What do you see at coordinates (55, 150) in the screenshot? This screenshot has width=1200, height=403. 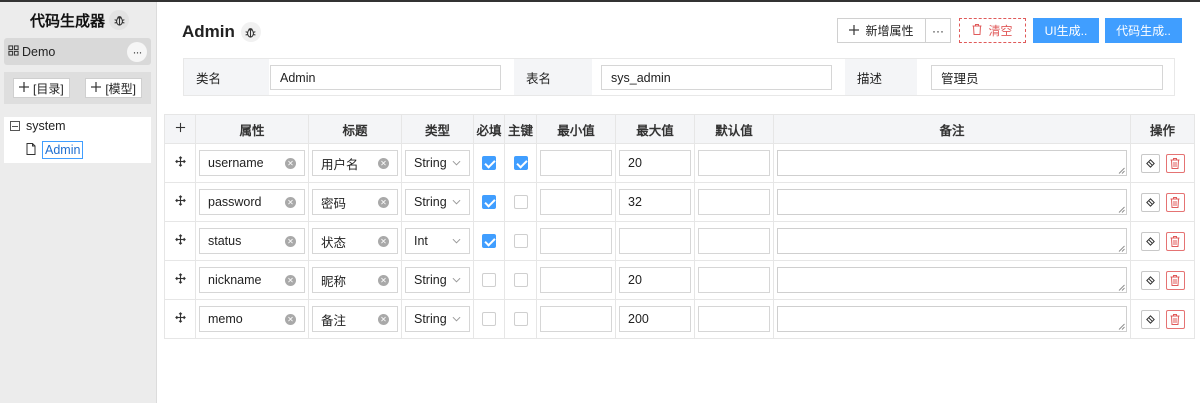 I see `tree-item-admin: Admin` at bounding box center [55, 150].